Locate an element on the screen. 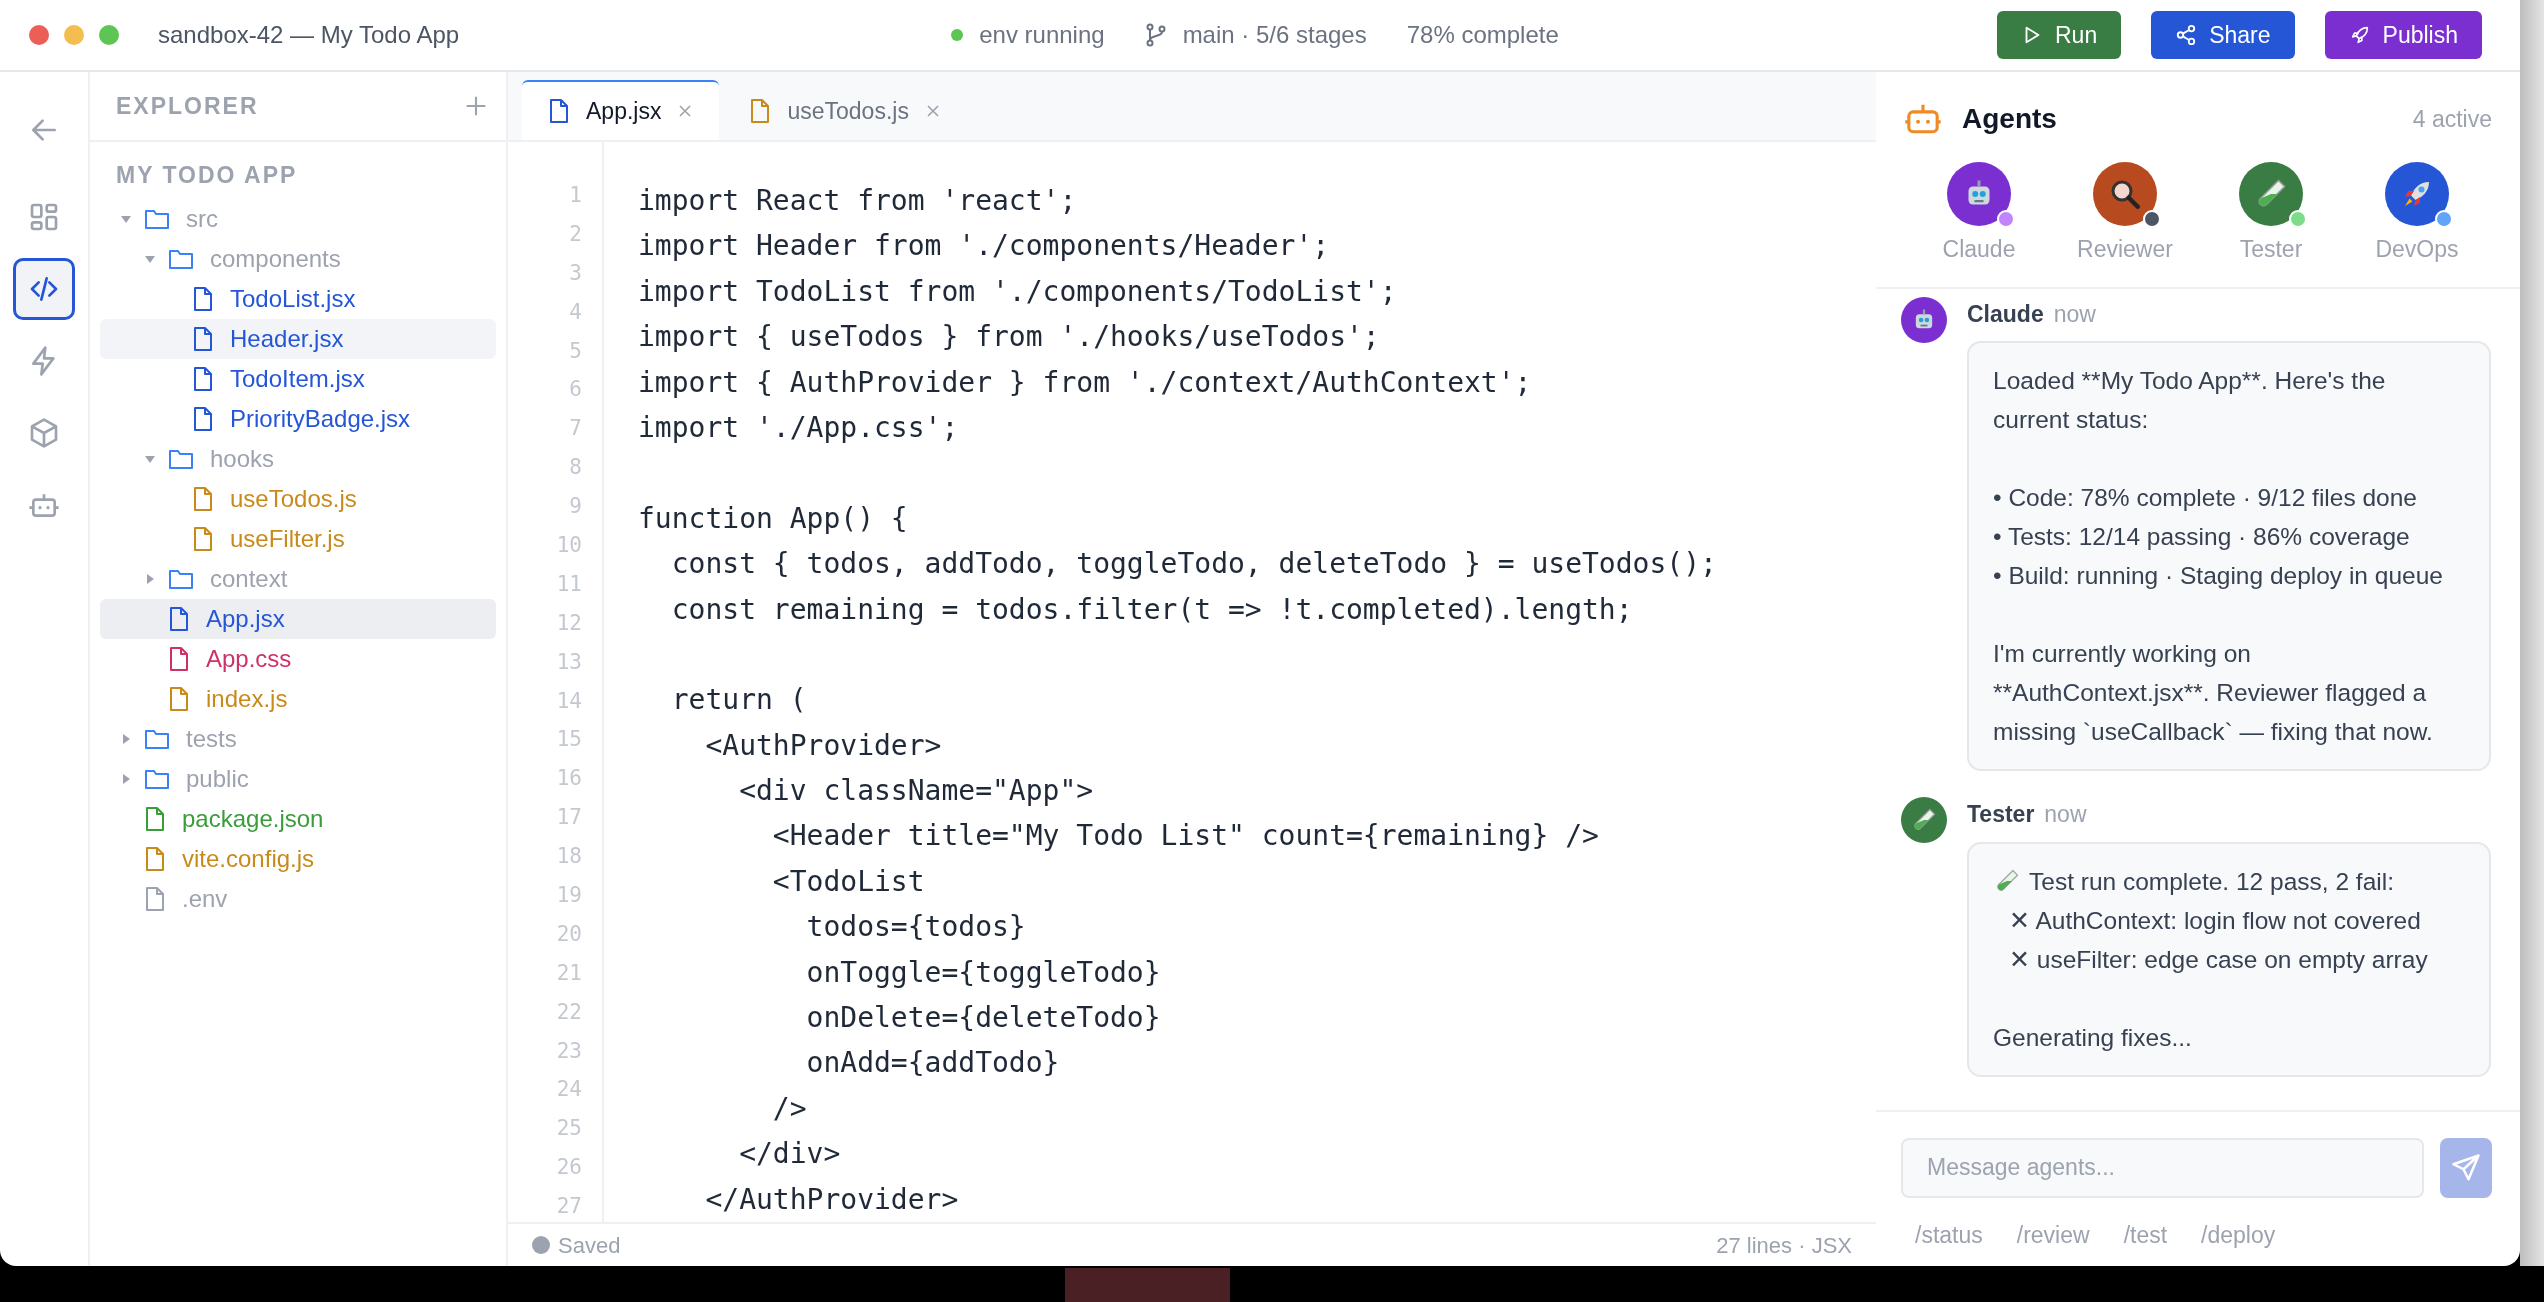  command-link: /test is located at coordinates (2145, 1234).